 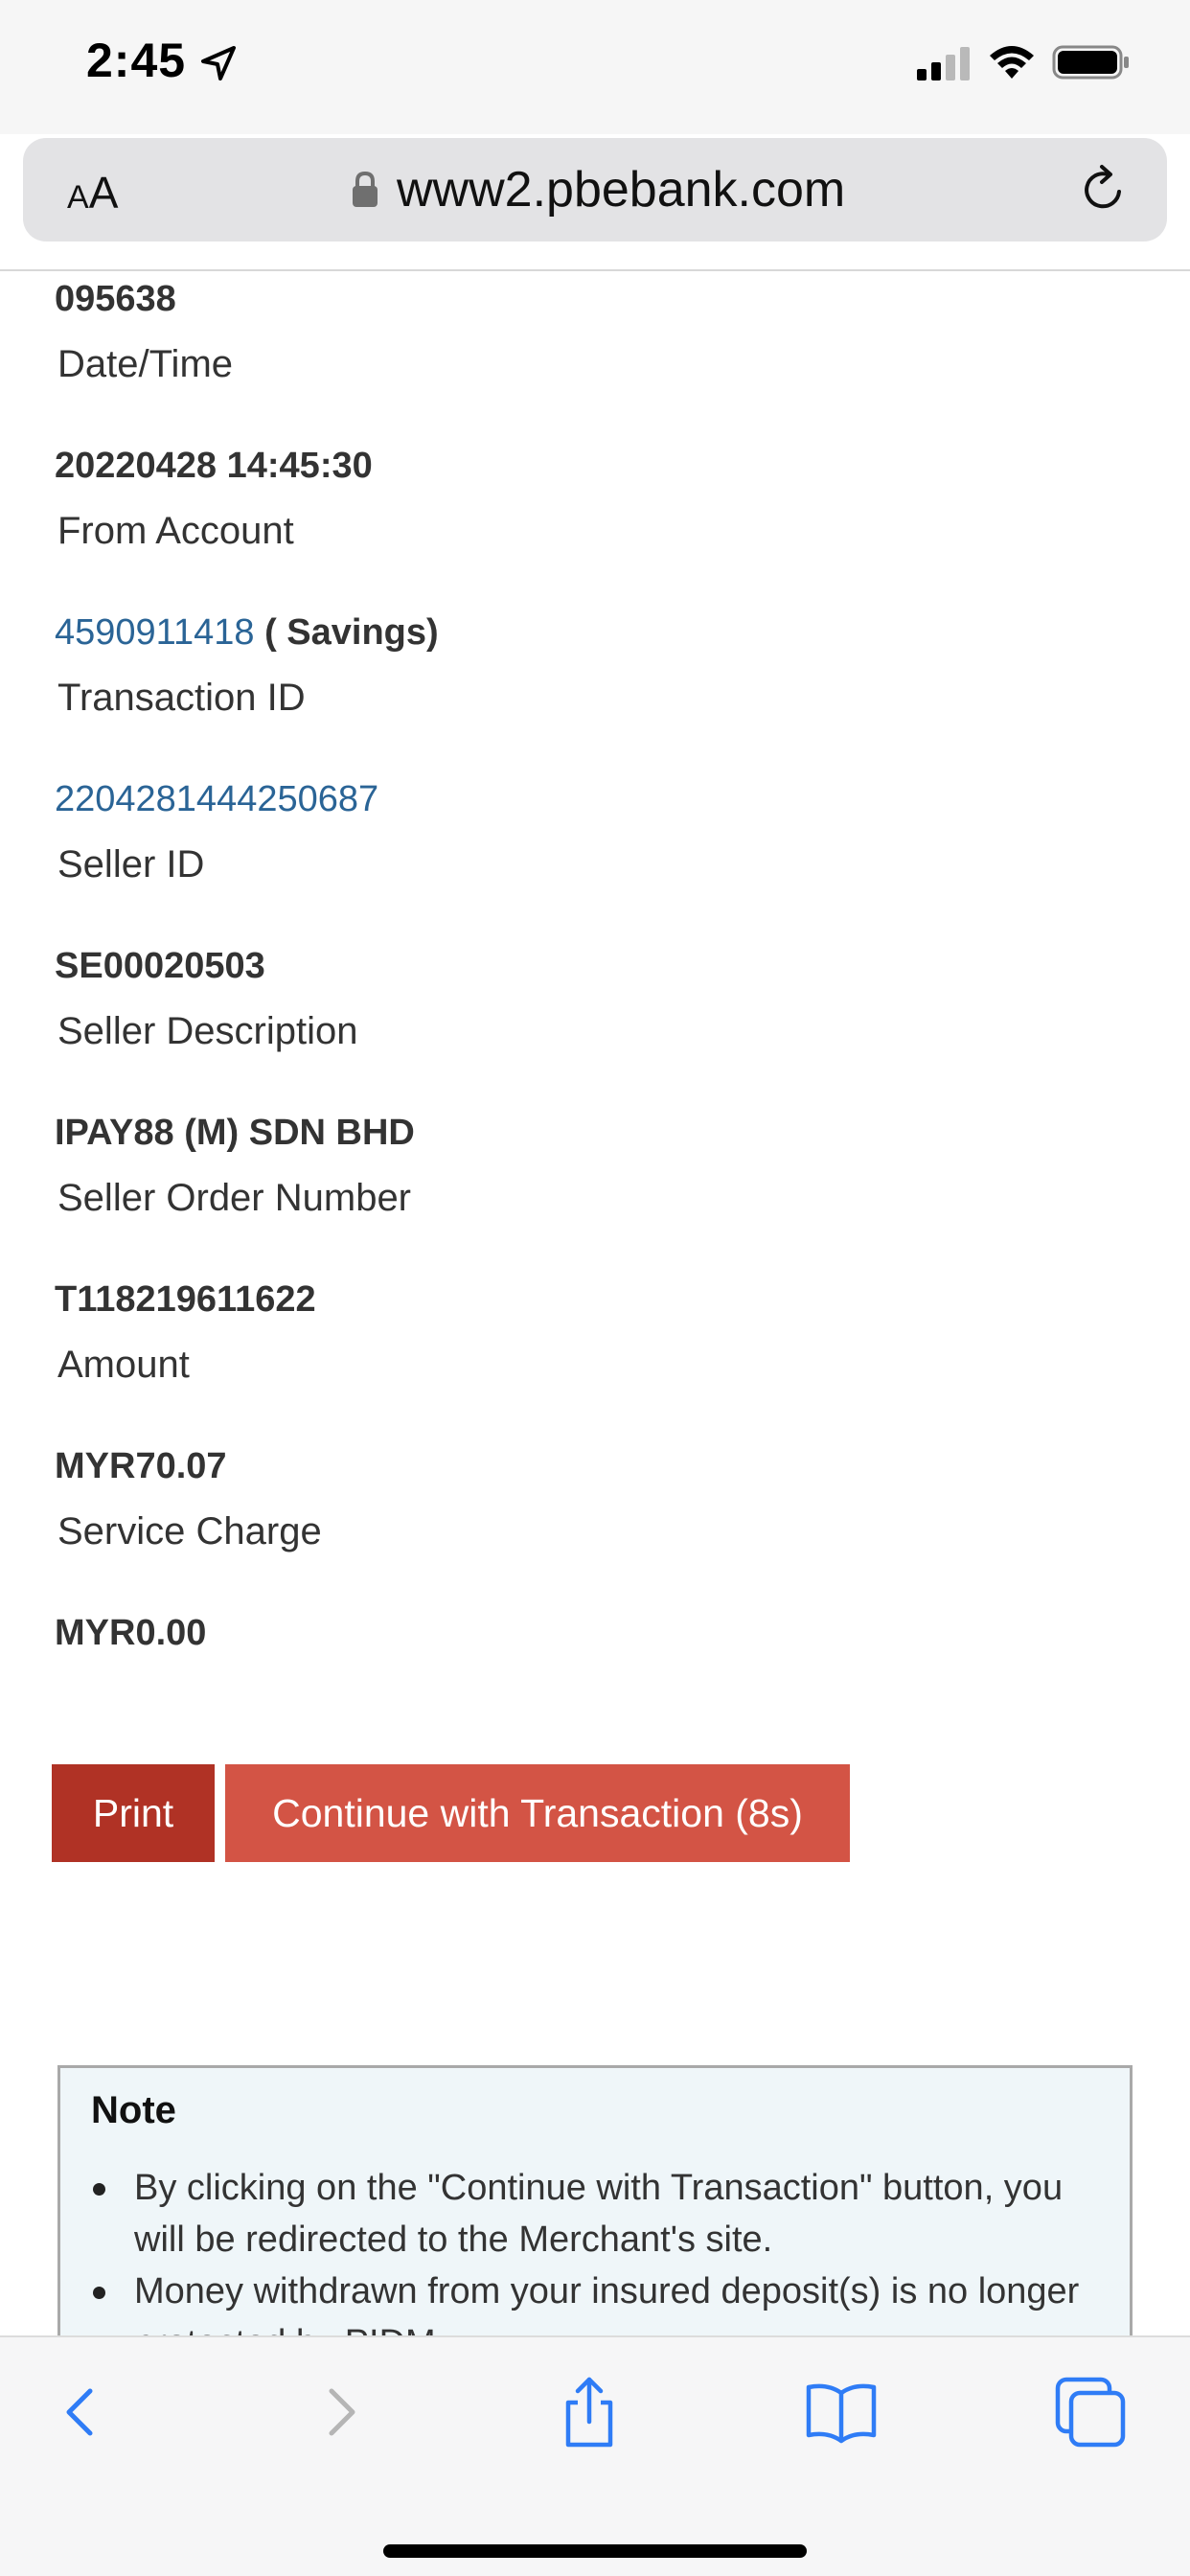 I want to click on print-button: Print, so click(x=133, y=1813).